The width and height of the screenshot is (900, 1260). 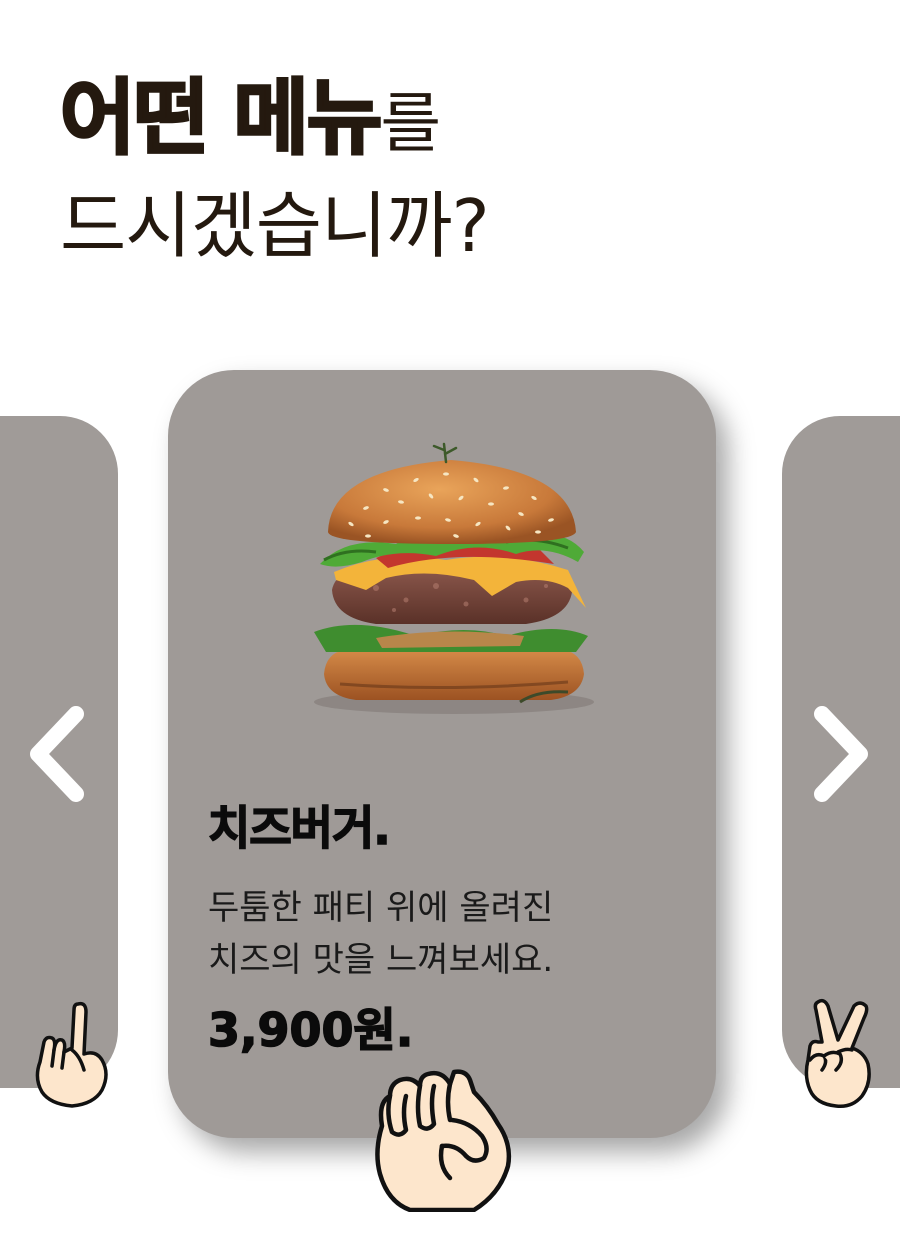 What do you see at coordinates (381, 960) in the screenshot?
I see `menu-item-description-line: 치즈의 맛을 느껴보세요.` at bounding box center [381, 960].